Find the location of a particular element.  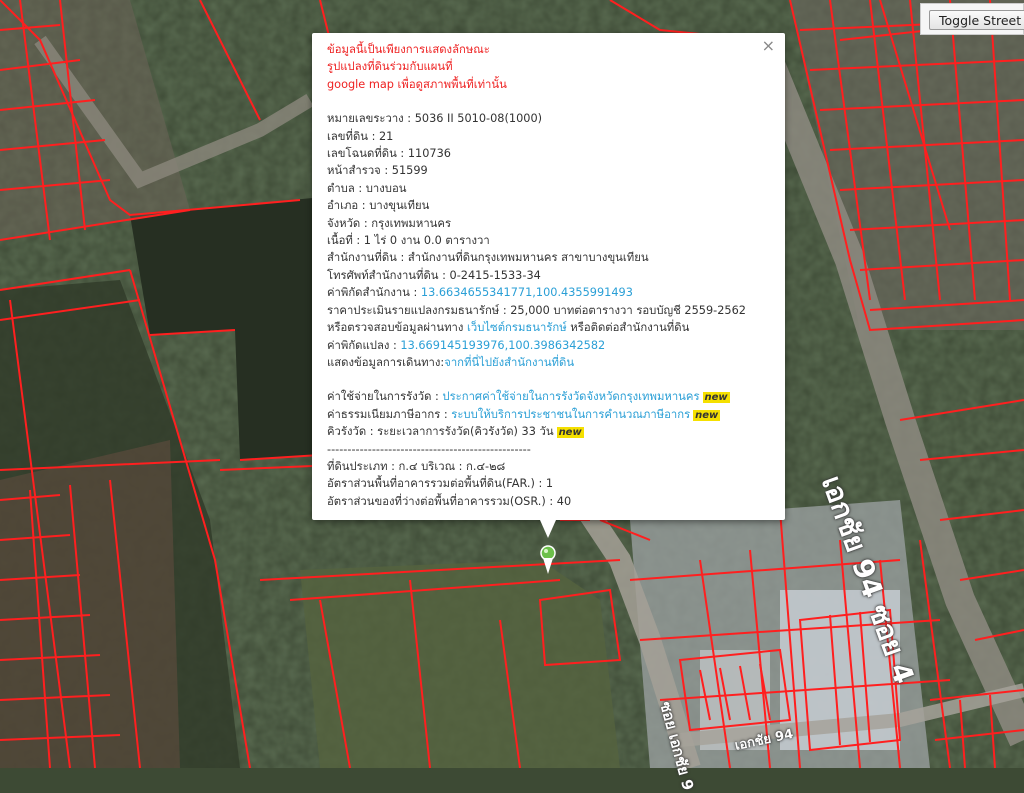

route-label: แสดงข้อมูลการเดินทาง: is located at coordinates (386, 362).